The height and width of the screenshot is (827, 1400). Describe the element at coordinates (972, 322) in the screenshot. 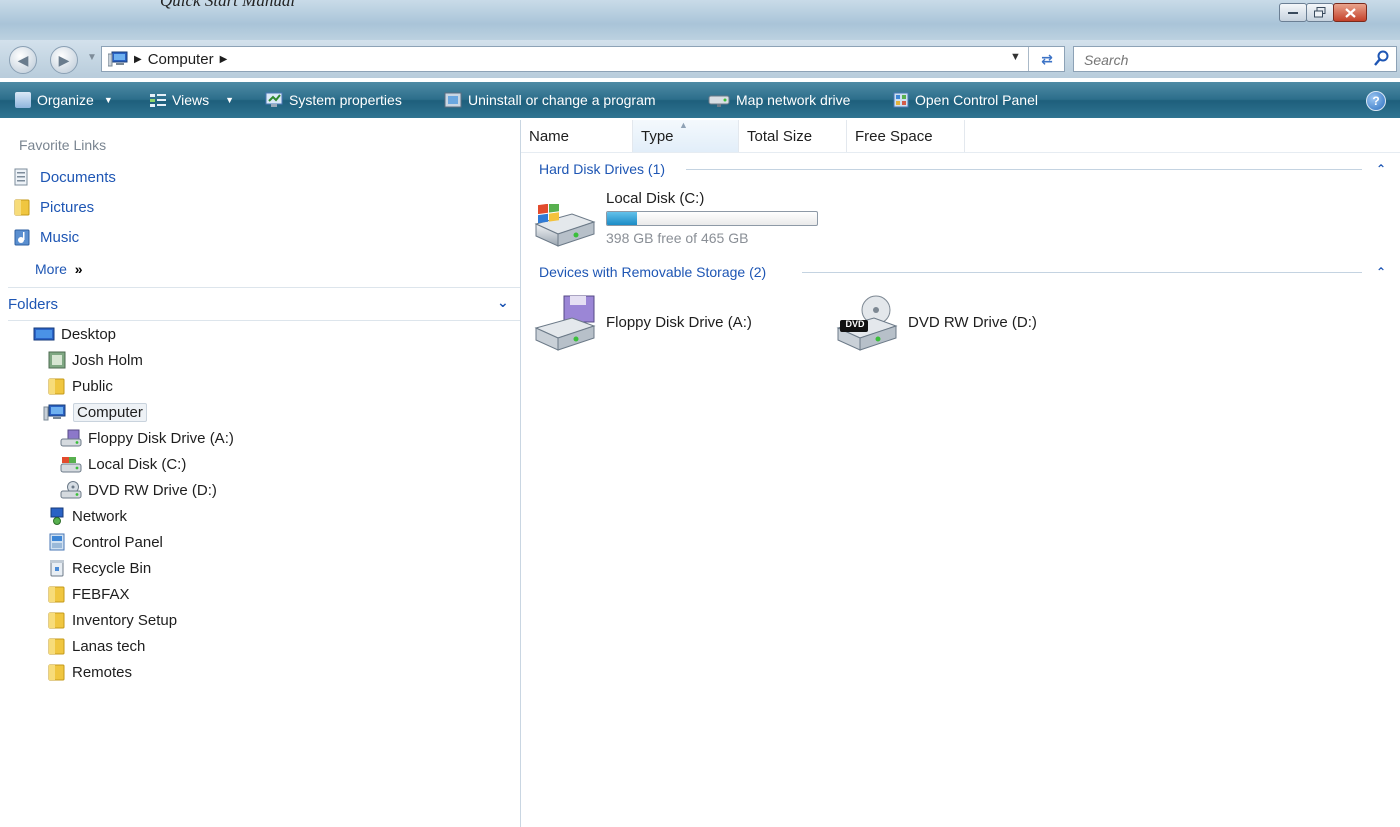

I see `drive-name: DVD RW Drive (D:)` at that location.